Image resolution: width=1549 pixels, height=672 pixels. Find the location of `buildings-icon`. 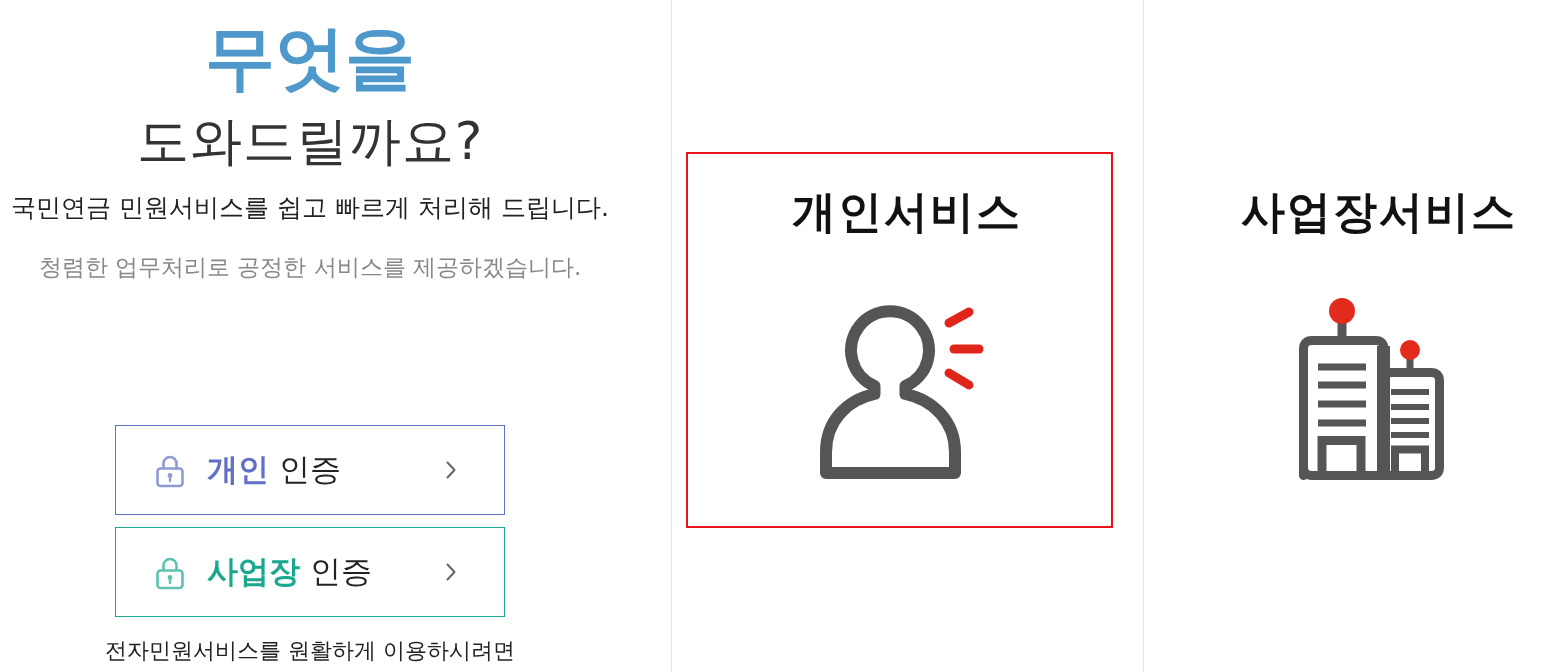

buildings-icon is located at coordinates (1371, 389).